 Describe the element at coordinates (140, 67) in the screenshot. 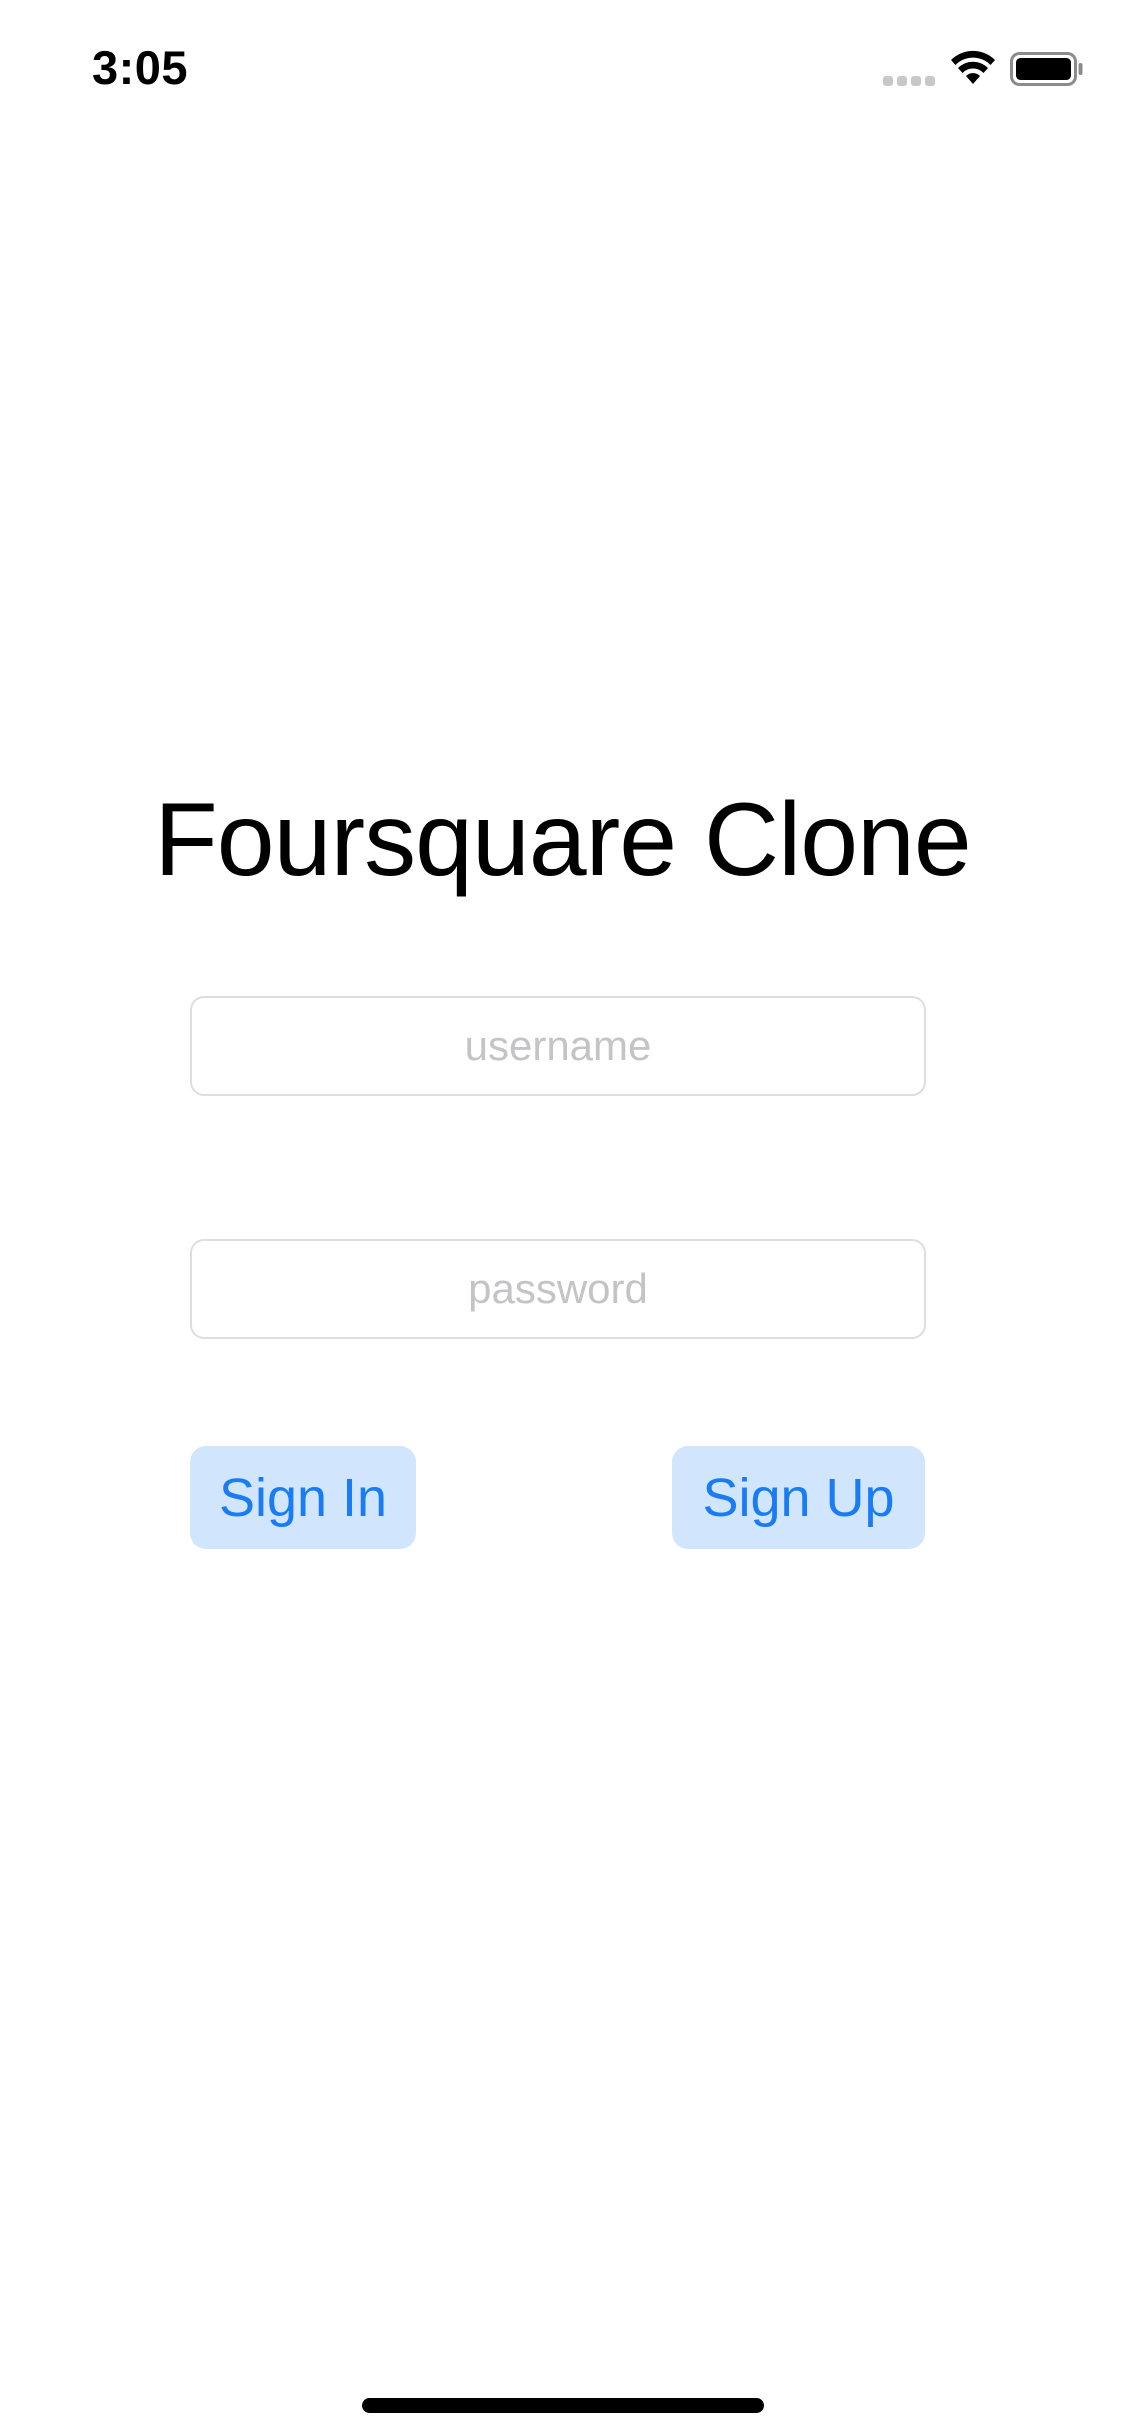

I see `status-time: 3:05` at that location.